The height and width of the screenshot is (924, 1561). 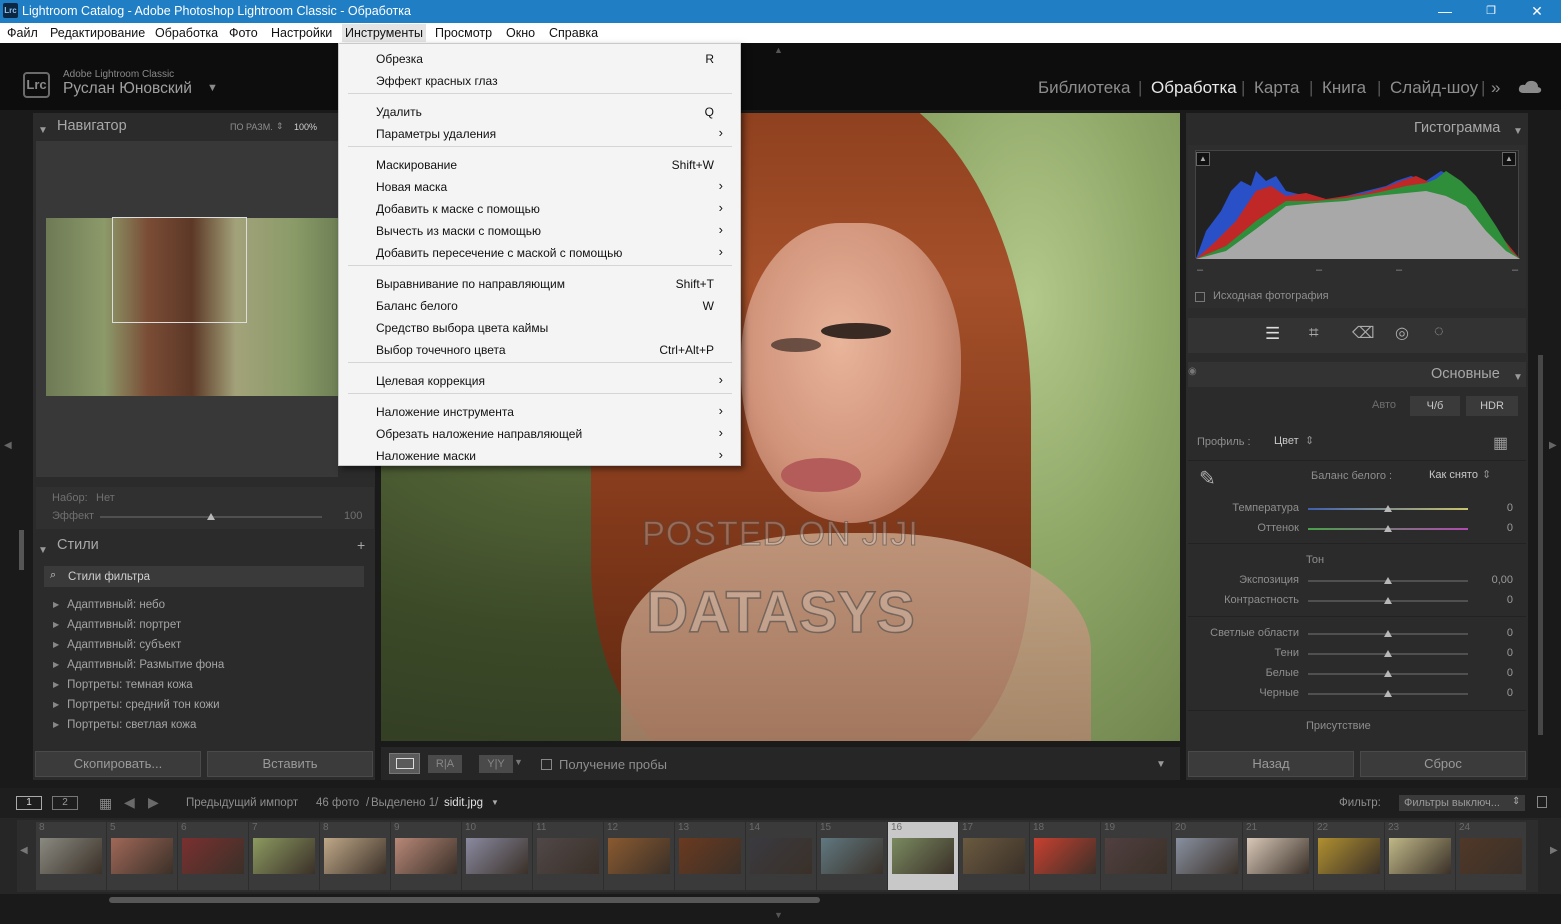 I want to click on close-button: ✕, so click(x=1537, y=11).